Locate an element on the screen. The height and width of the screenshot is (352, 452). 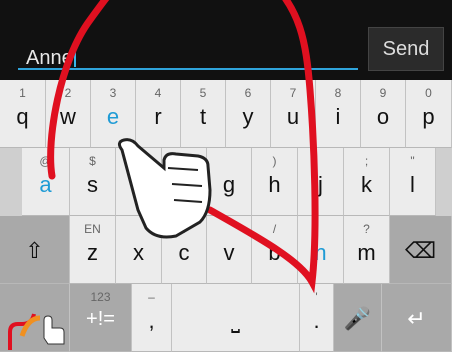
gesture-trail-orange is located at coordinates (30, 326).